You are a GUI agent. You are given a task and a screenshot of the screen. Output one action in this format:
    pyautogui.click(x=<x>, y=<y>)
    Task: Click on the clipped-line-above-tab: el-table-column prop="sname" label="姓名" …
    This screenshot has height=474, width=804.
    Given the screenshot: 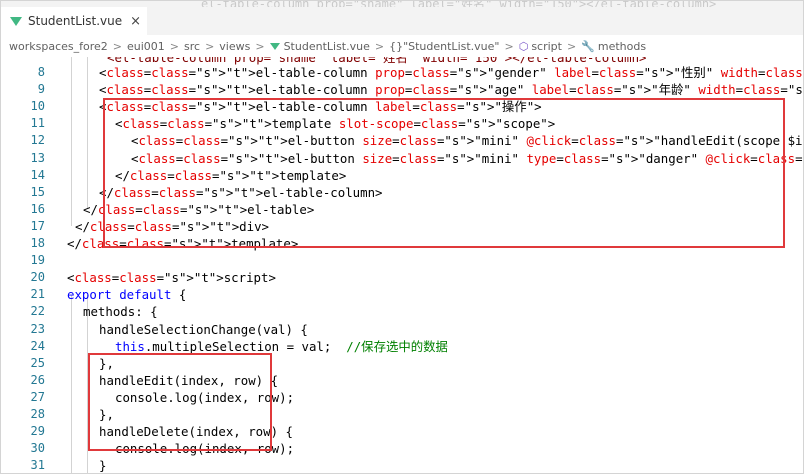 What is the action you would take?
    pyautogui.click(x=481, y=4)
    